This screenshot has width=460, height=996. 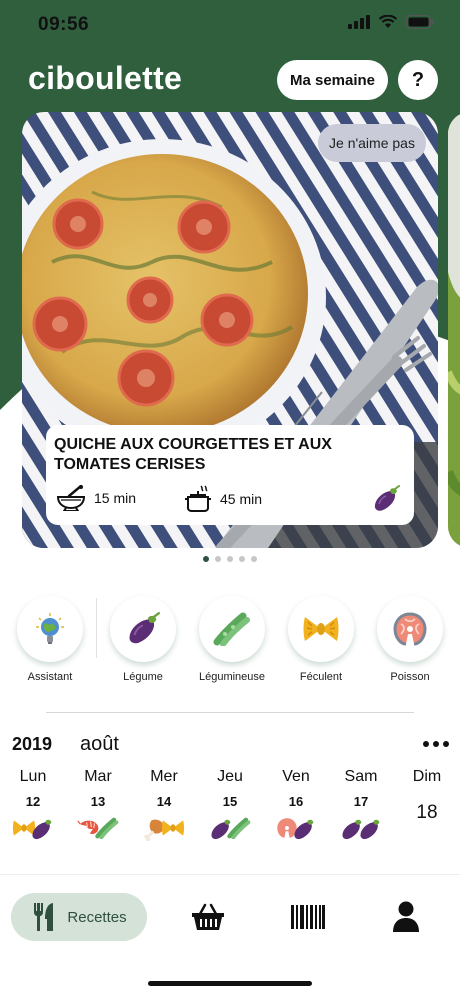 What do you see at coordinates (105, 78) in the screenshot?
I see `app-title: ciboulette` at bounding box center [105, 78].